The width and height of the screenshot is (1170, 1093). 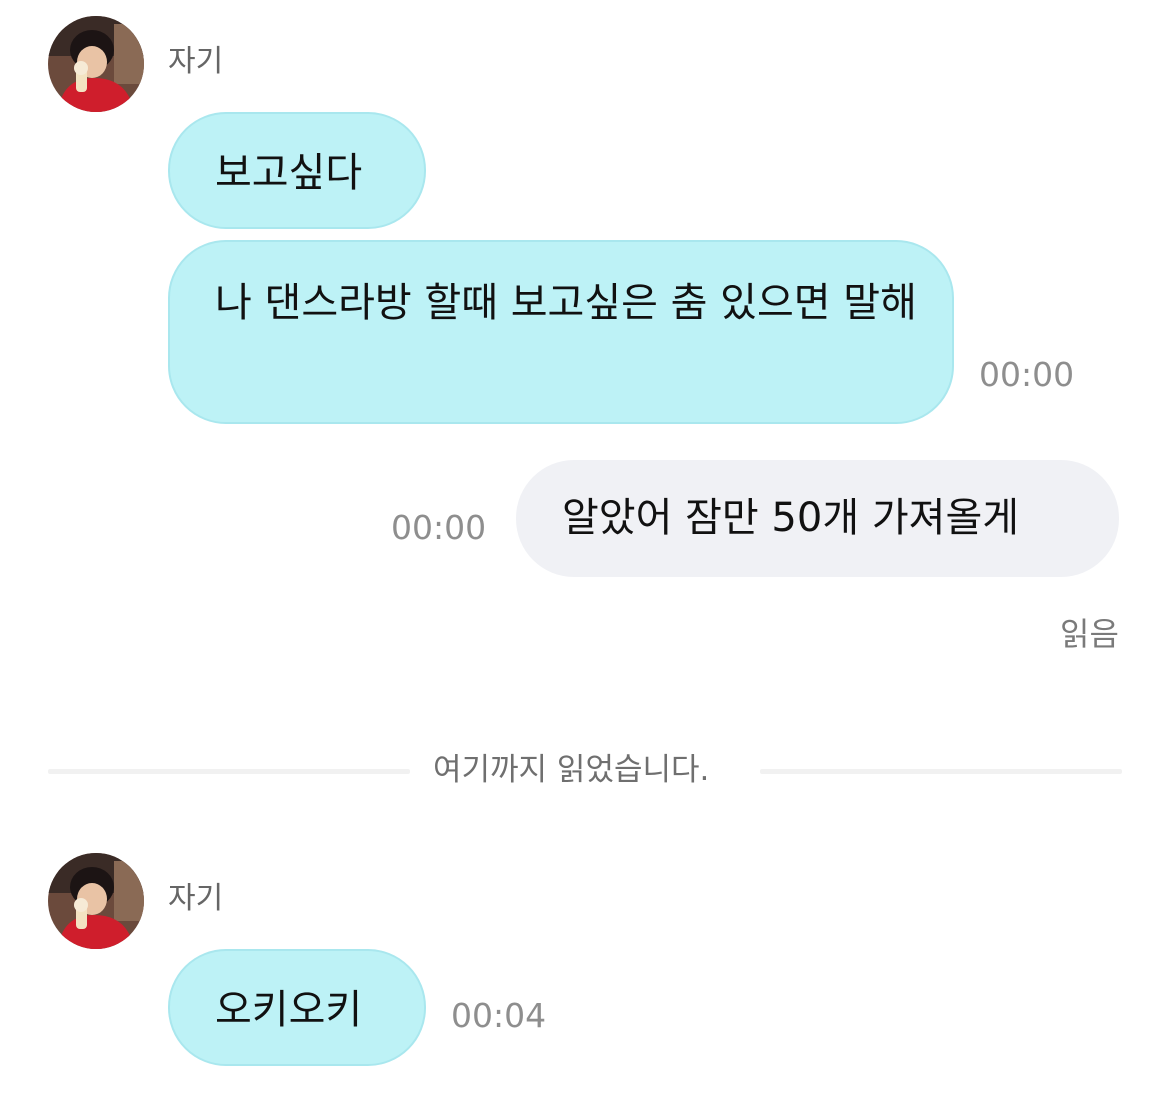 What do you see at coordinates (289, 1010) in the screenshot?
I see `message-text: 오키오키` at bounding box center [289, 1010].